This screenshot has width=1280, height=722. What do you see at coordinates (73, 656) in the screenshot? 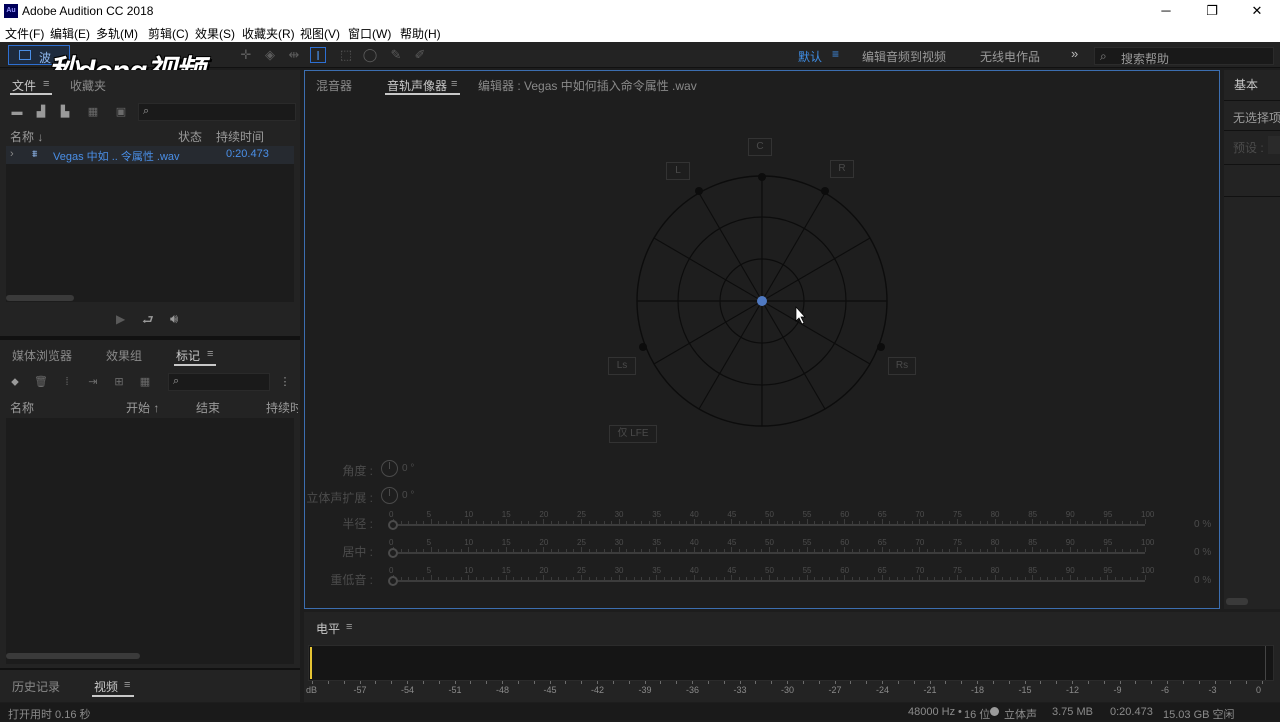
I see `markers-scrollbar` at bounding box center [73, 656].